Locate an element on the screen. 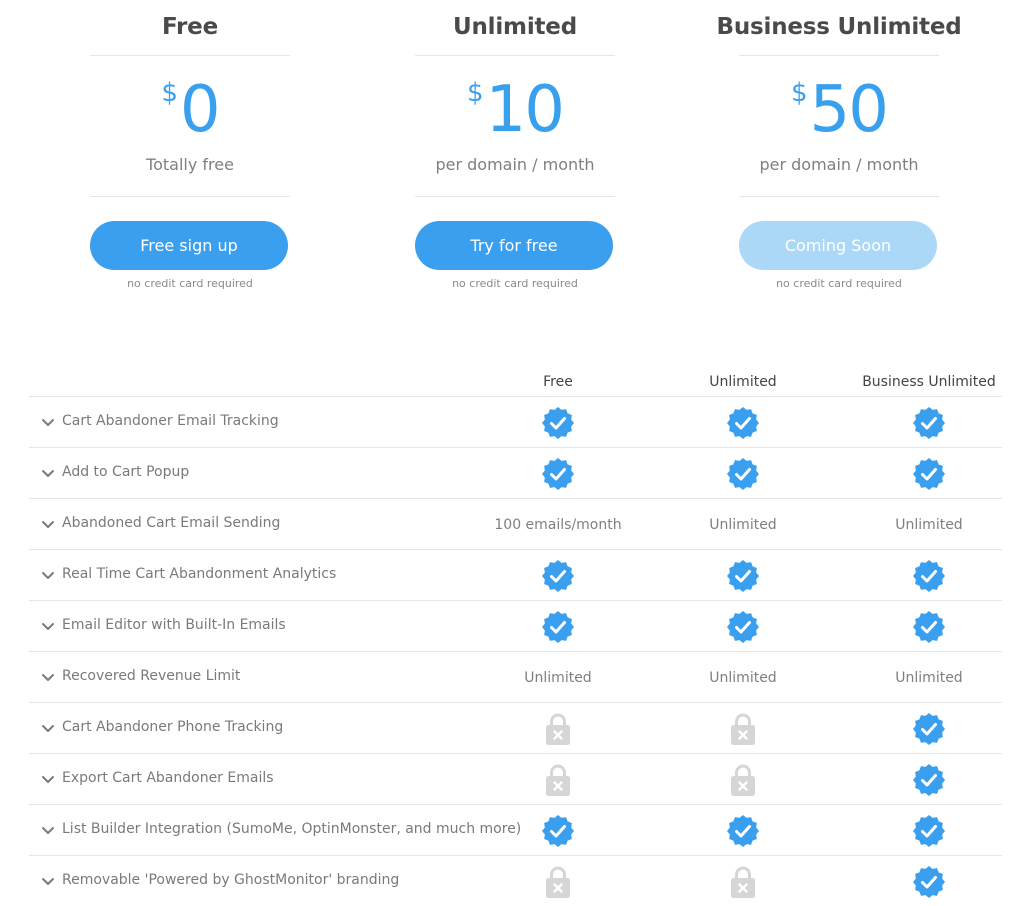 The width and height of the screenshot is (1024, 906). coming-soon-button: Coming Soon is located at coordinates (838, 245).